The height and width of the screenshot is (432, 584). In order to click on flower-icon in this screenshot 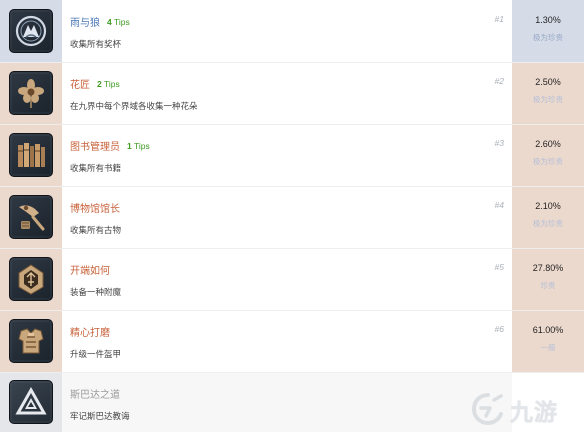, I will do `click(31, 93)`.